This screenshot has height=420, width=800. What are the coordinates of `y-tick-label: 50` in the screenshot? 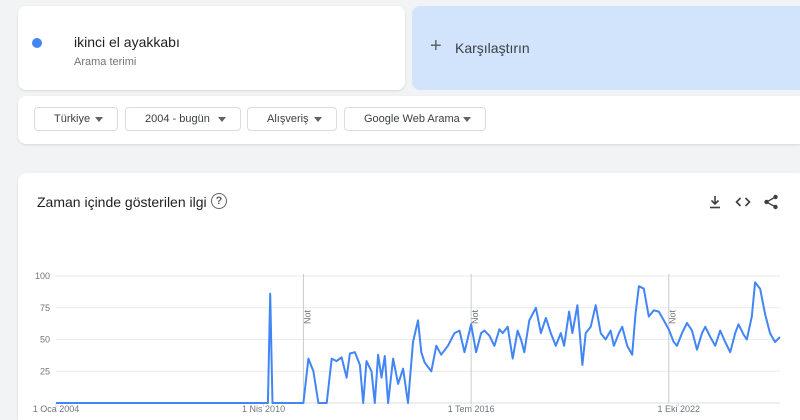 It's located at (45, 340).